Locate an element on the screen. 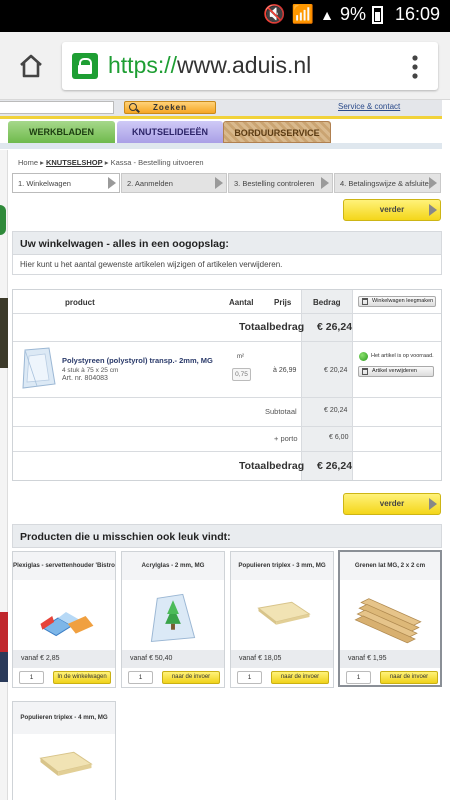 The height and width of the screenshot is (800, 450). item-unit: m² is located at coordinates (240, 357).